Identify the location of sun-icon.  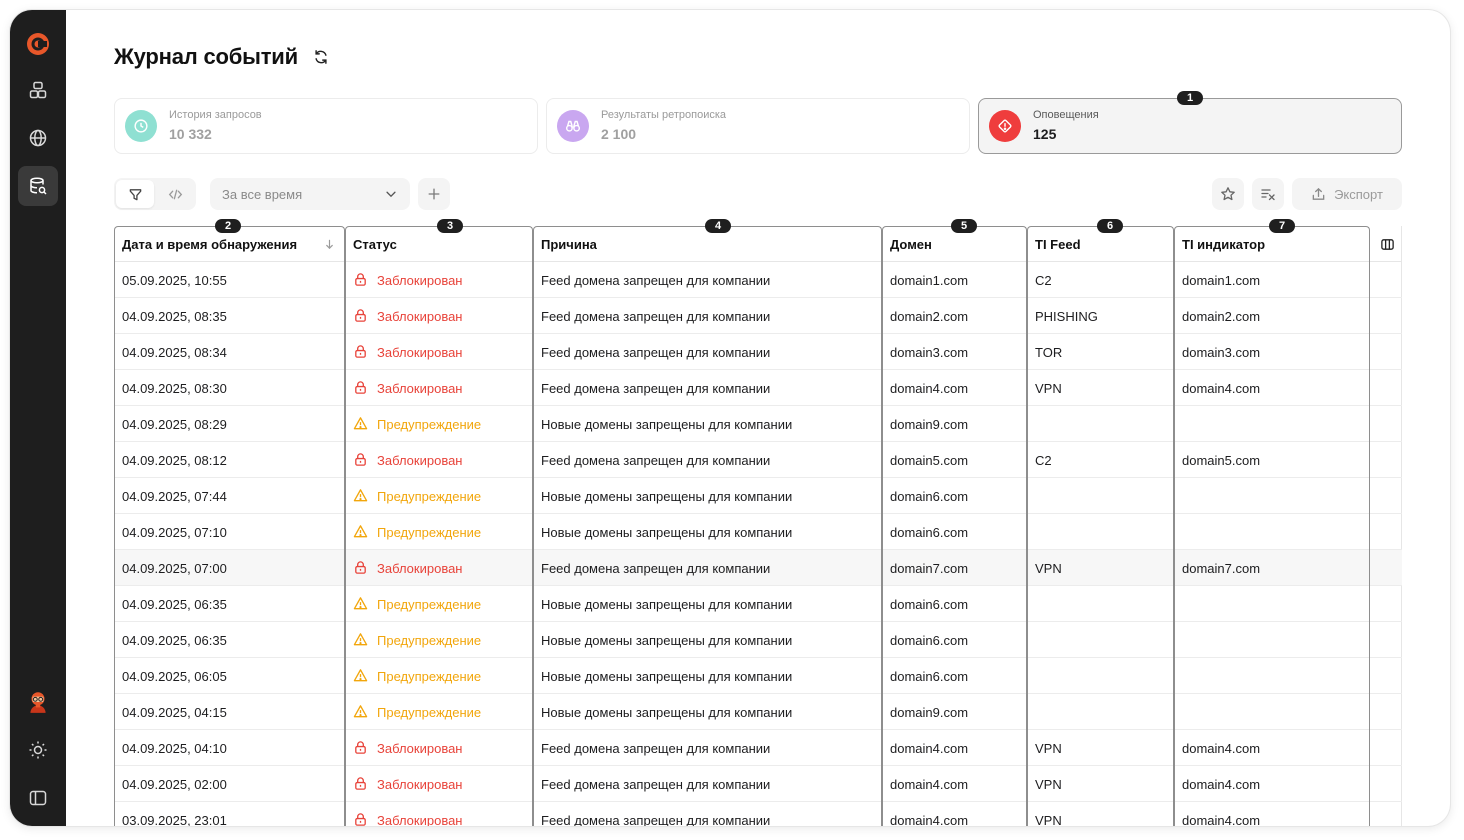
(38, 750).